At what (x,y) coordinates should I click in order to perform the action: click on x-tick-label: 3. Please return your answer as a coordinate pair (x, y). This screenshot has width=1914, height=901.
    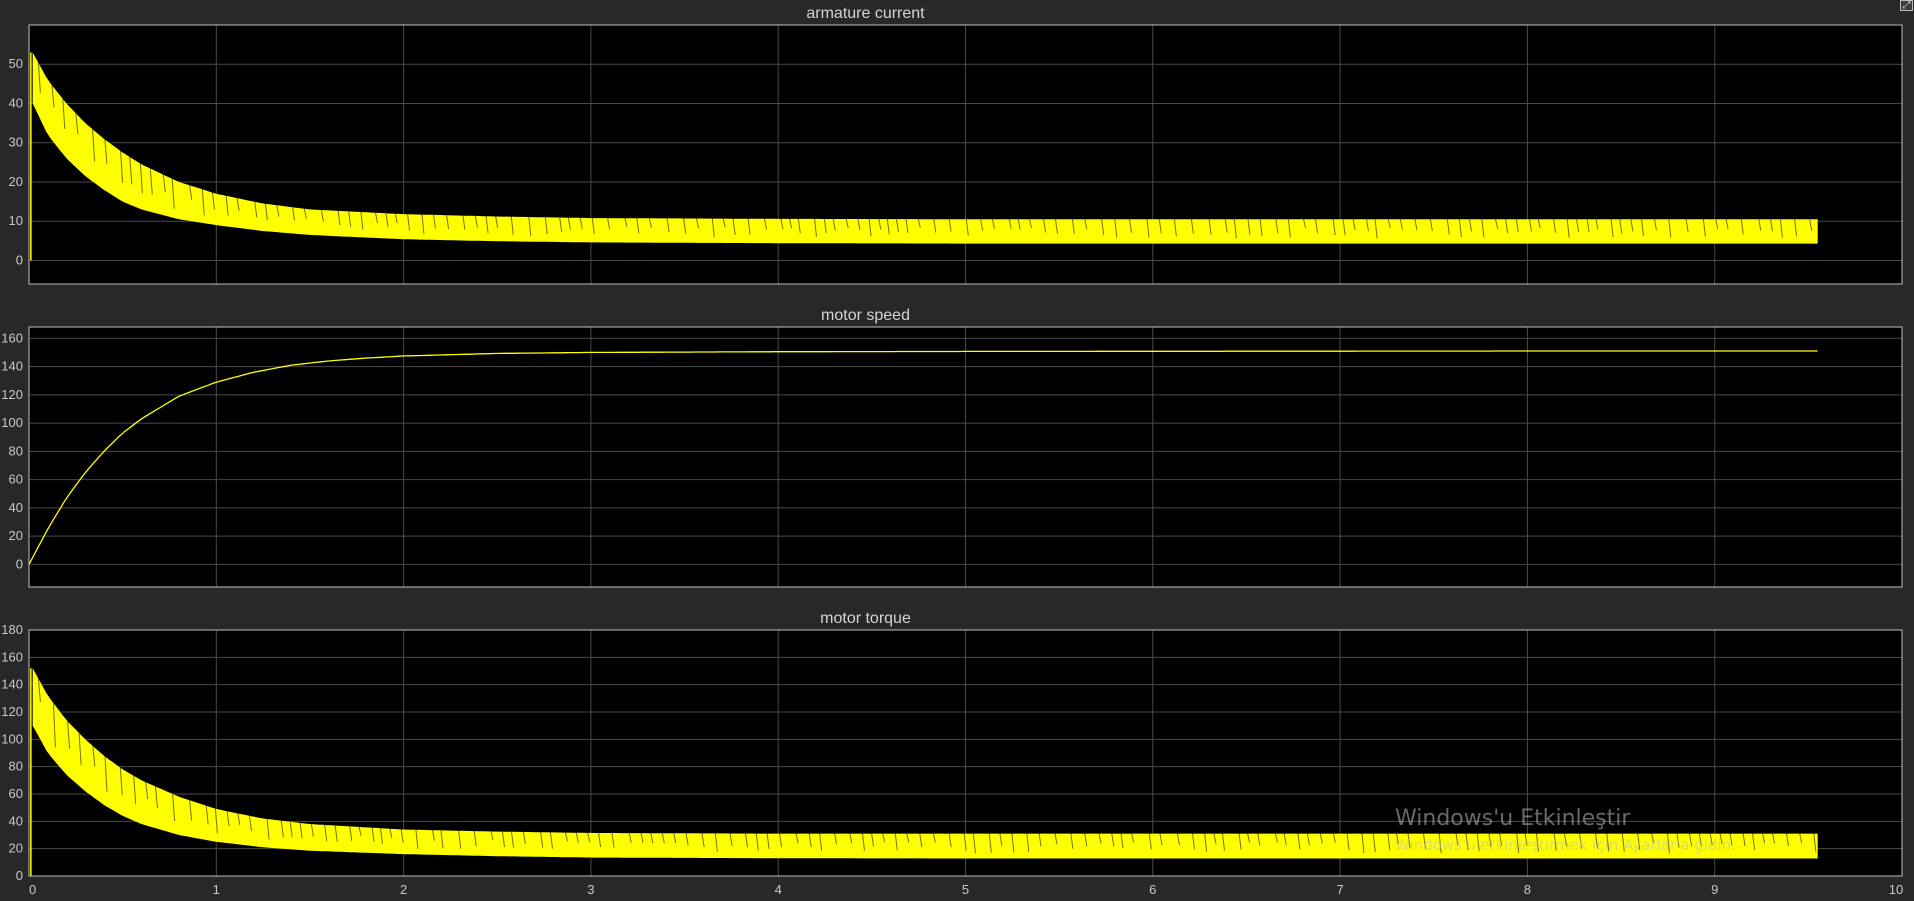
    Looking at the image, I should click on (590, 889).